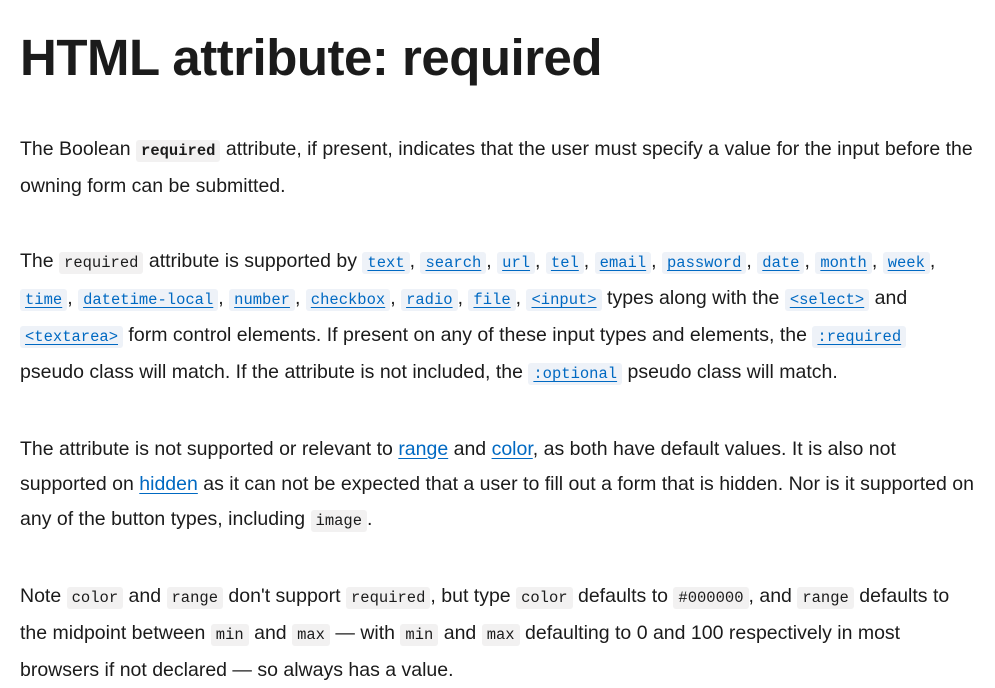 The height and width of the screenshot is (688, 995). I want to click on link-code: <select>, so click(827, 300).